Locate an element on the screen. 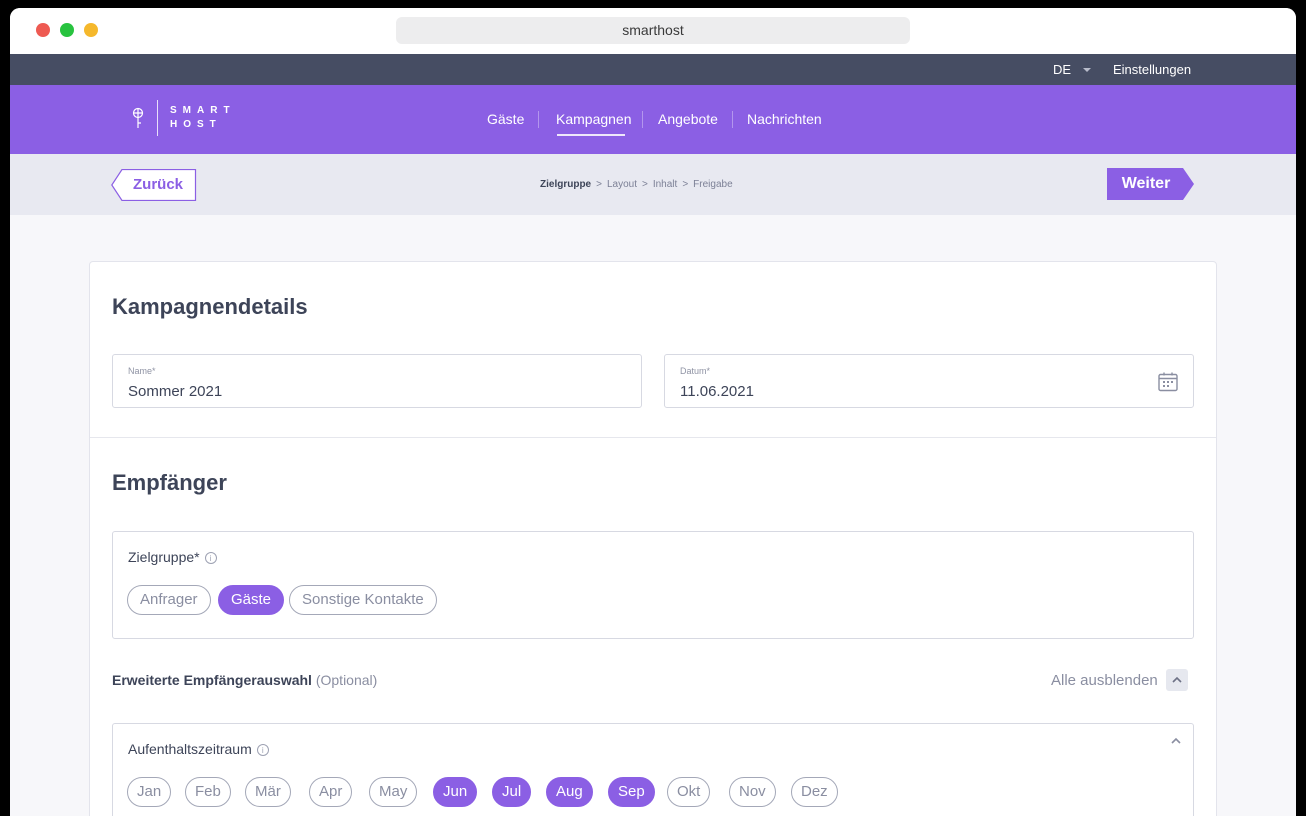 The width and height of the screenshot is (1306, 816). name-field-value: Sommer 2021 is located at coordinates (175, 391).